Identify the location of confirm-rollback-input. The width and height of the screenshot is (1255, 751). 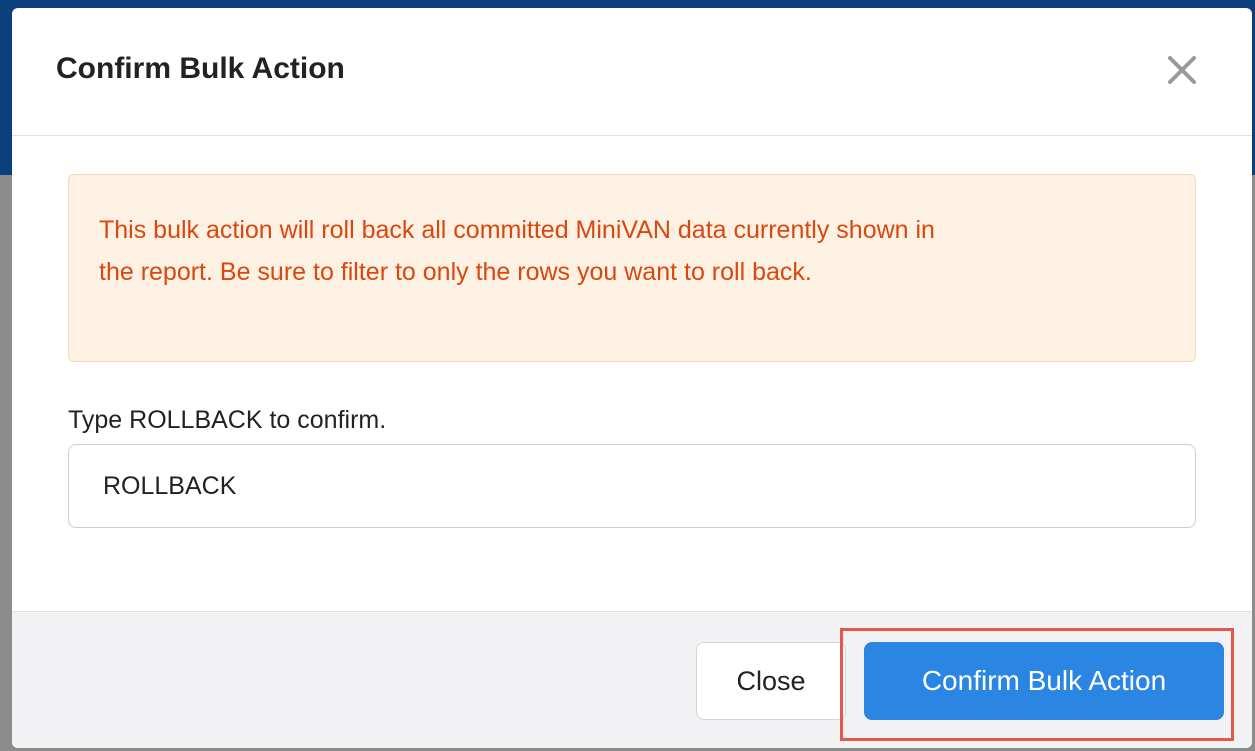
(632, 486).